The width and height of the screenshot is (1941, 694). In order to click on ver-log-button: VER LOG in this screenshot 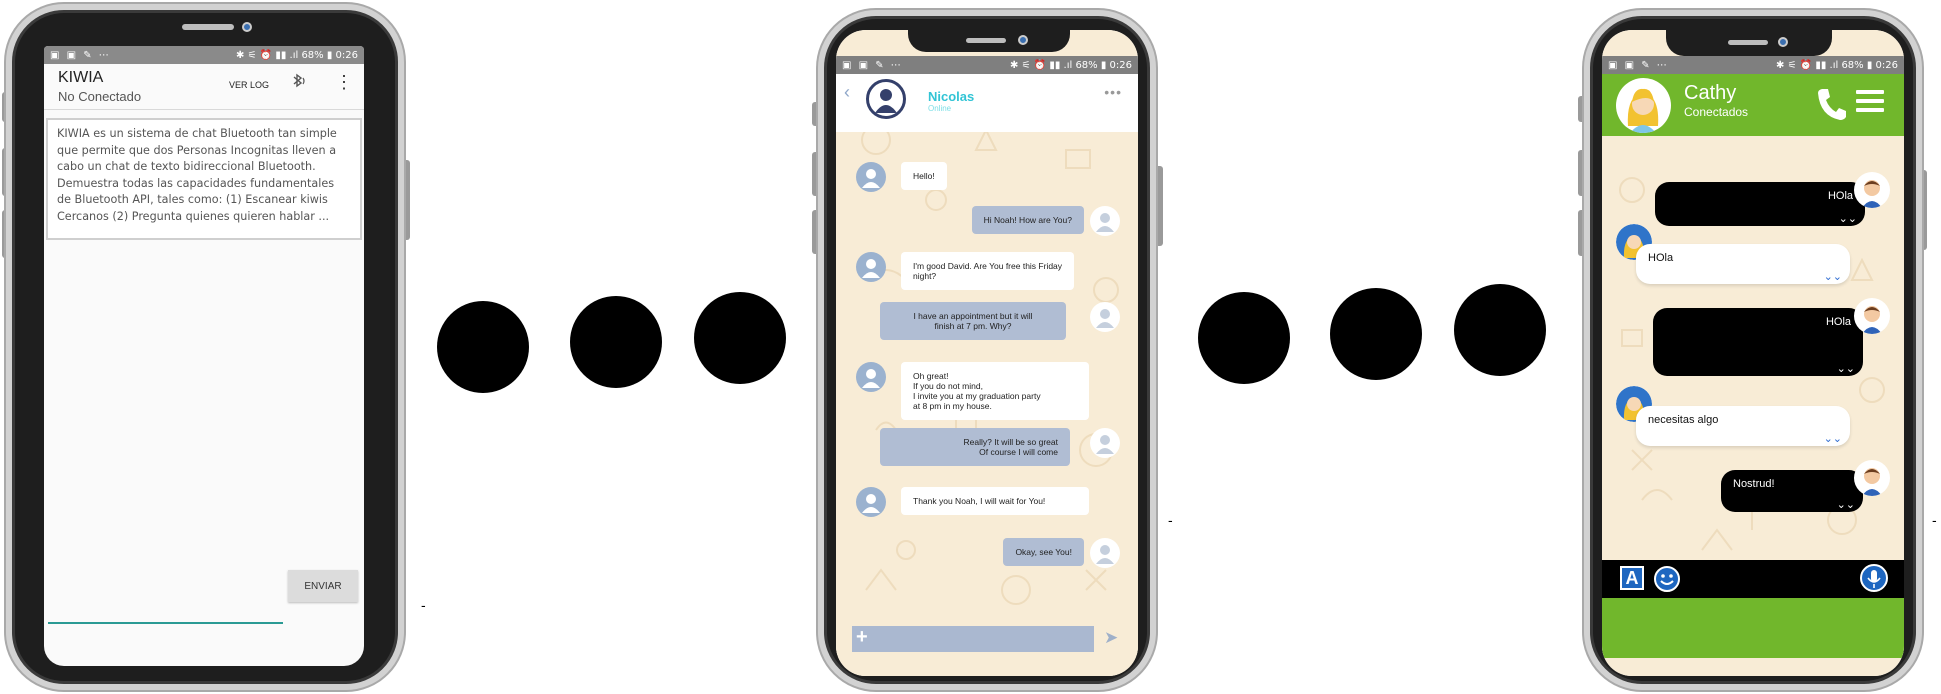, I will do `click(249, 85)`.